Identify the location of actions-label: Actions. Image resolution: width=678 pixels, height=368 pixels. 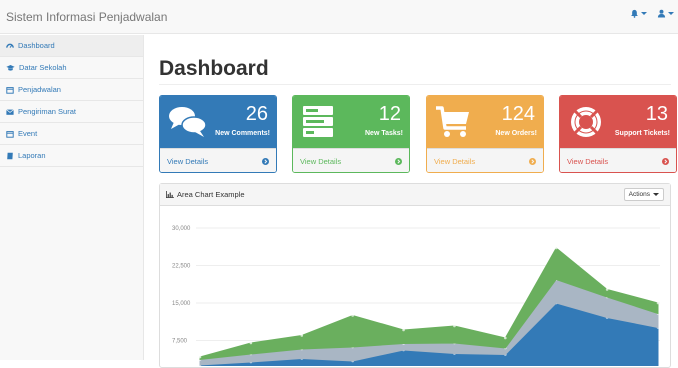
(639, 194).